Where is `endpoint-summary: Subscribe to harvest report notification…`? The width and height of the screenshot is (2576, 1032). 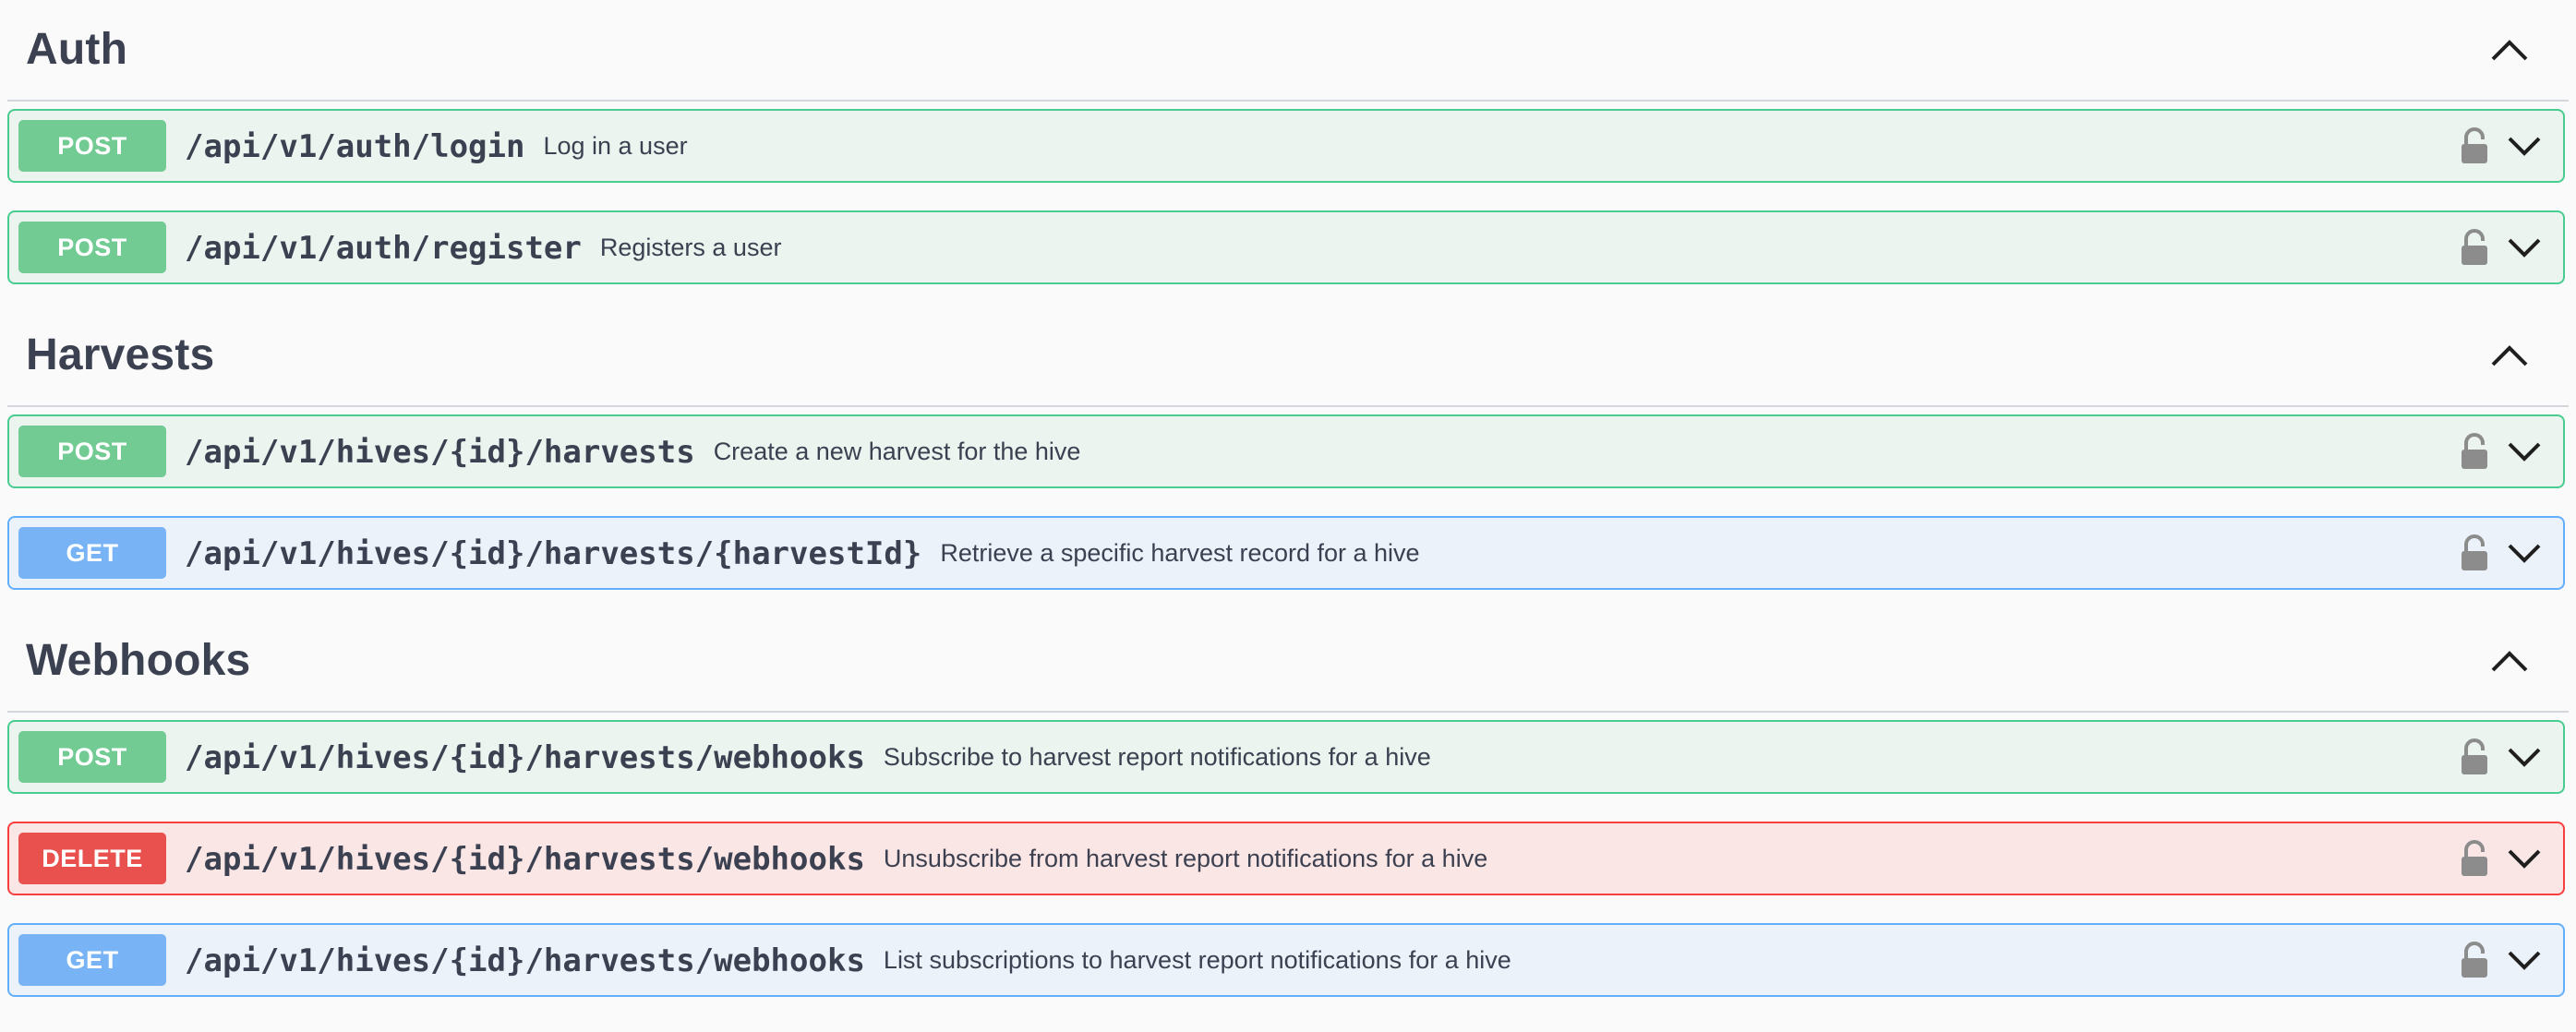
endpoint-summary: Subscribe to harvest report notification… is located at coordinates (1157, 757).